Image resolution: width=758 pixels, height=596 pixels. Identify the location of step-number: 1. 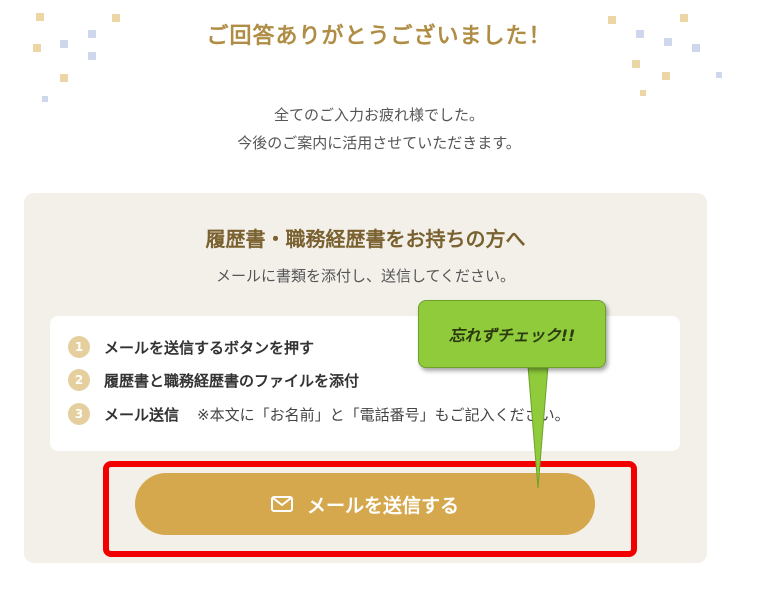
(79, 347).